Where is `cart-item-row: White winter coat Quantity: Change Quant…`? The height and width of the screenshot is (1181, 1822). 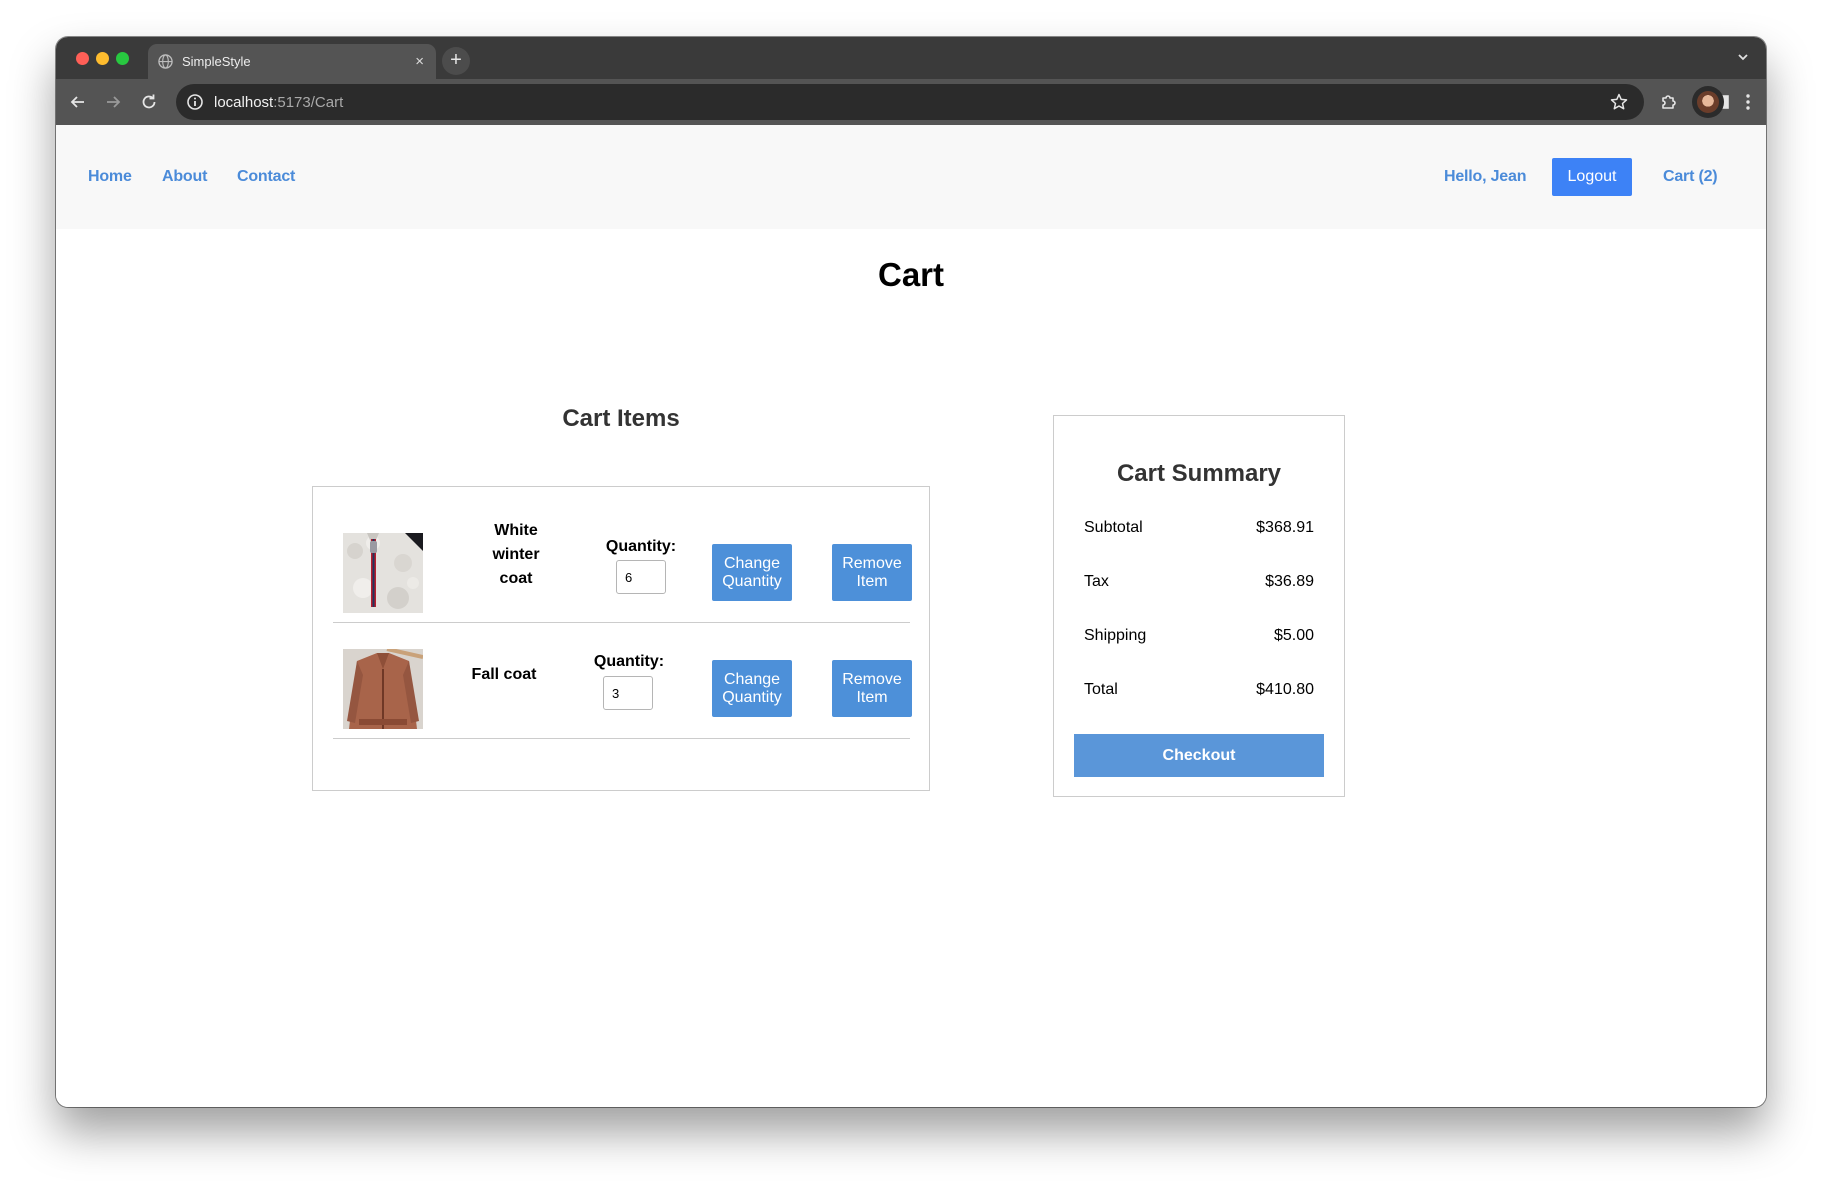
cart-item-row: White winter coat Quantity: Change Quant… is located at coordinates (622, 565).